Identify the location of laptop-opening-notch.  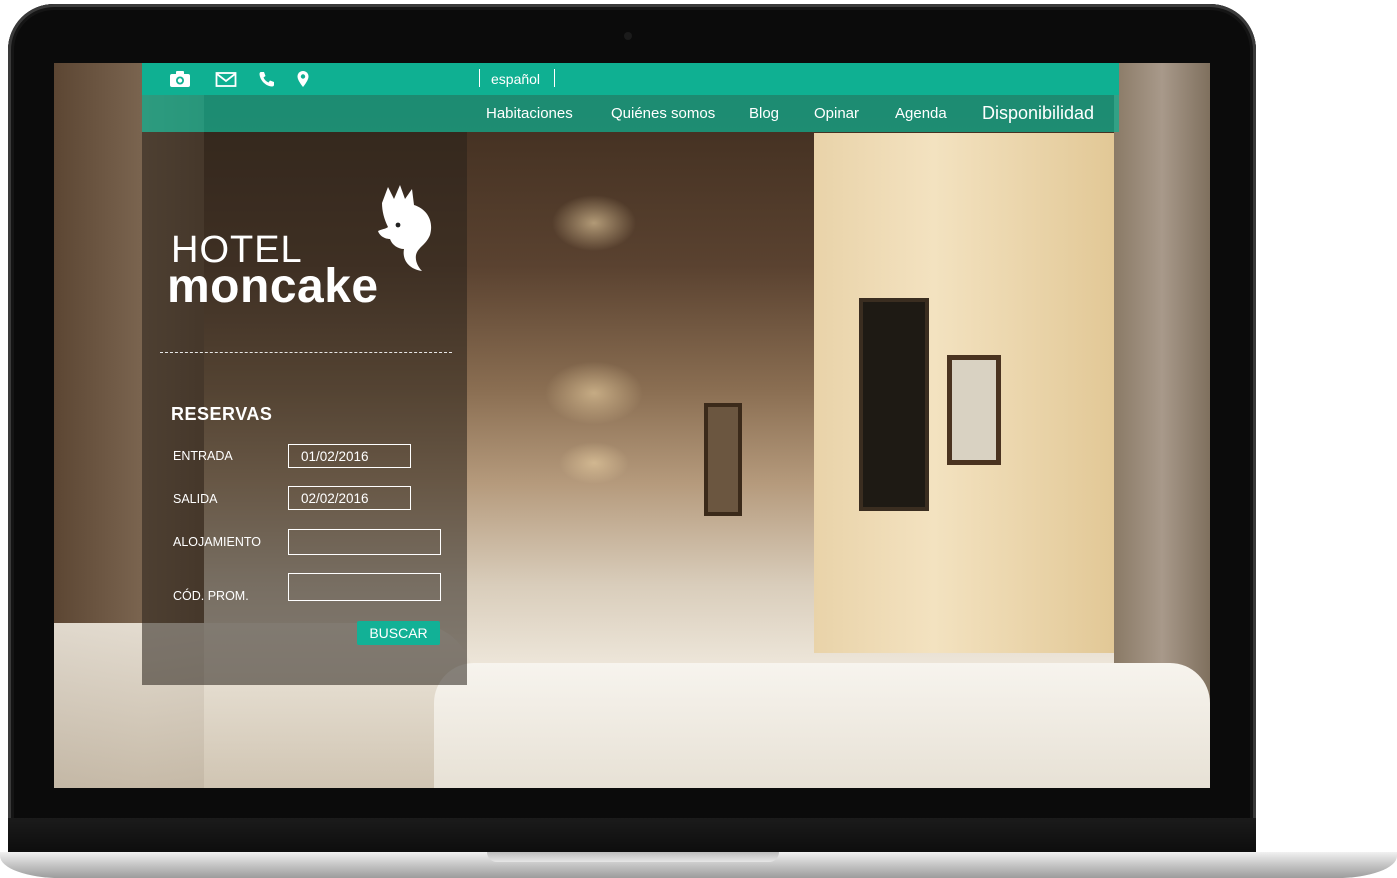
(633, 857).